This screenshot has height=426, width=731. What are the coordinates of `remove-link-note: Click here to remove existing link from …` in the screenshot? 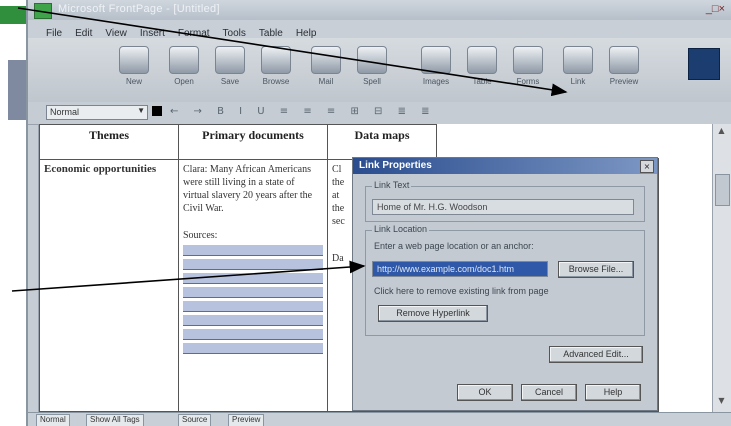 It's located at (461, 291).